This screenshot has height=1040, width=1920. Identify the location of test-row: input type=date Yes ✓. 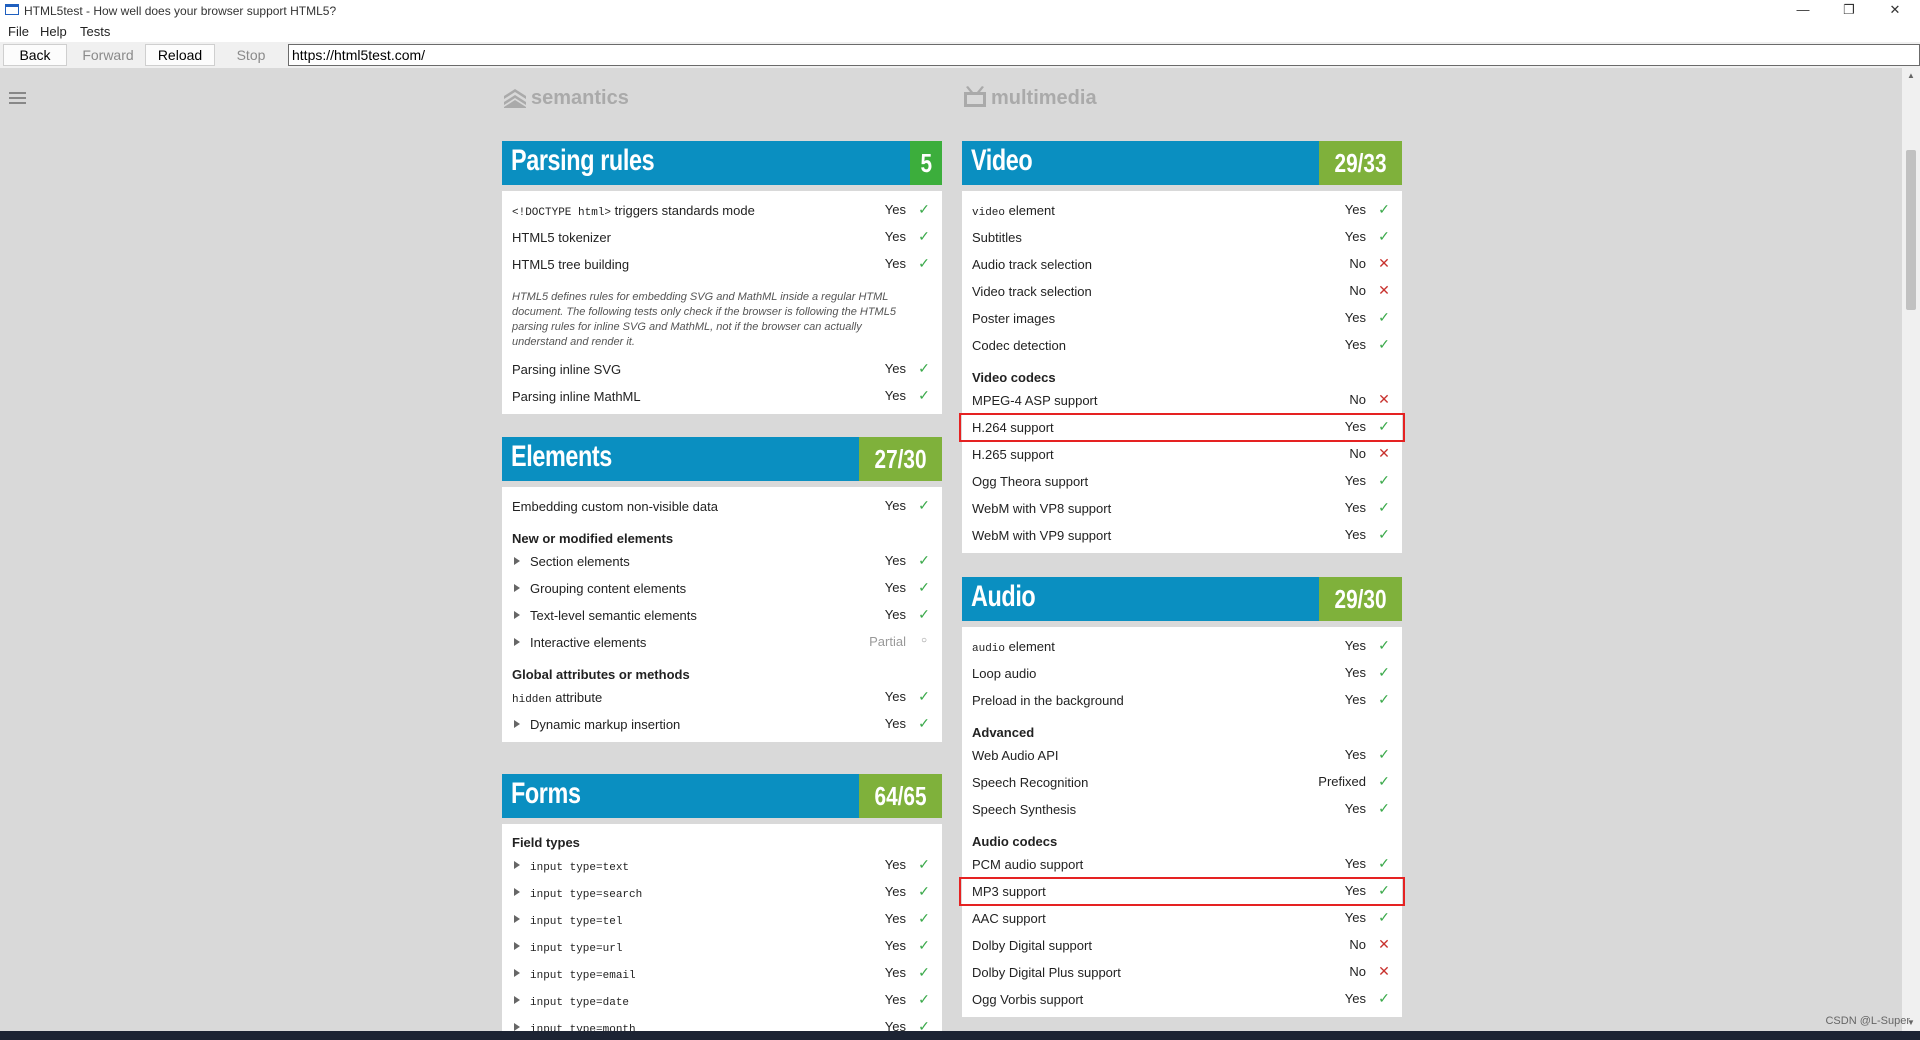
(722, 1000).